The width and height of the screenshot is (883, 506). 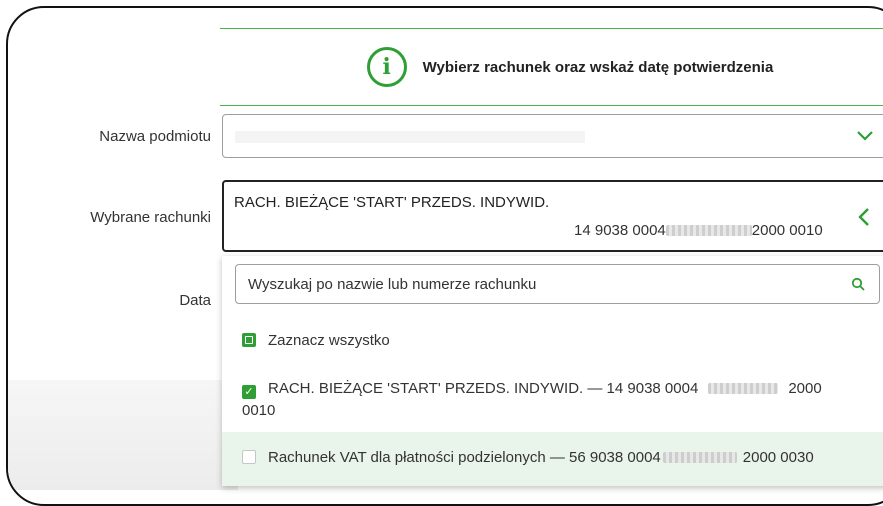 I want to click on selected-account-number: 14 9038 0004 2000 0010, so click(x=698, y=230).